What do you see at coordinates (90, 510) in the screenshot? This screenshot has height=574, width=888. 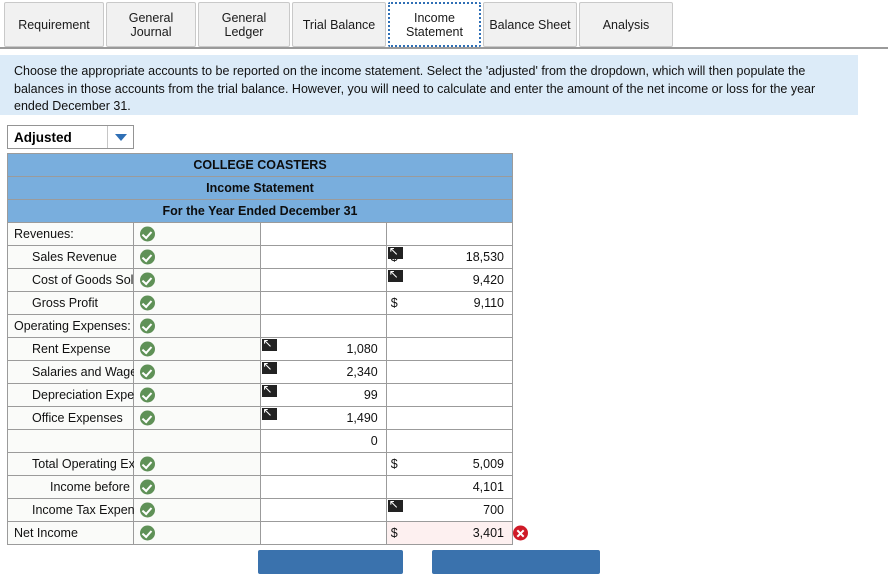 I see `row-label: Income Tax Expense` at bounding box center [90, 510].